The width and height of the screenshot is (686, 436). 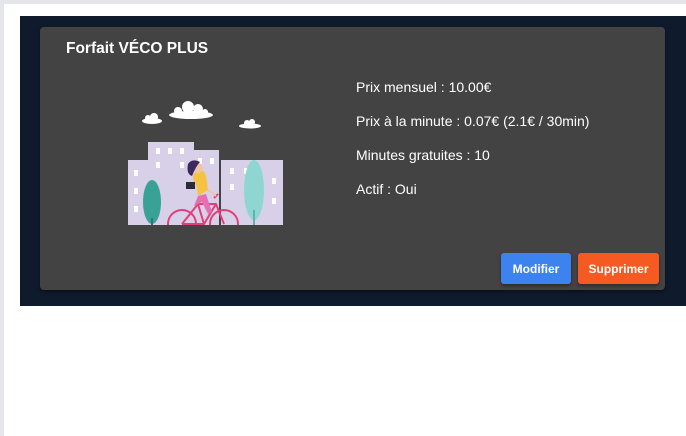 I want to click on viewport-border-left, so click(x=2, y=218).